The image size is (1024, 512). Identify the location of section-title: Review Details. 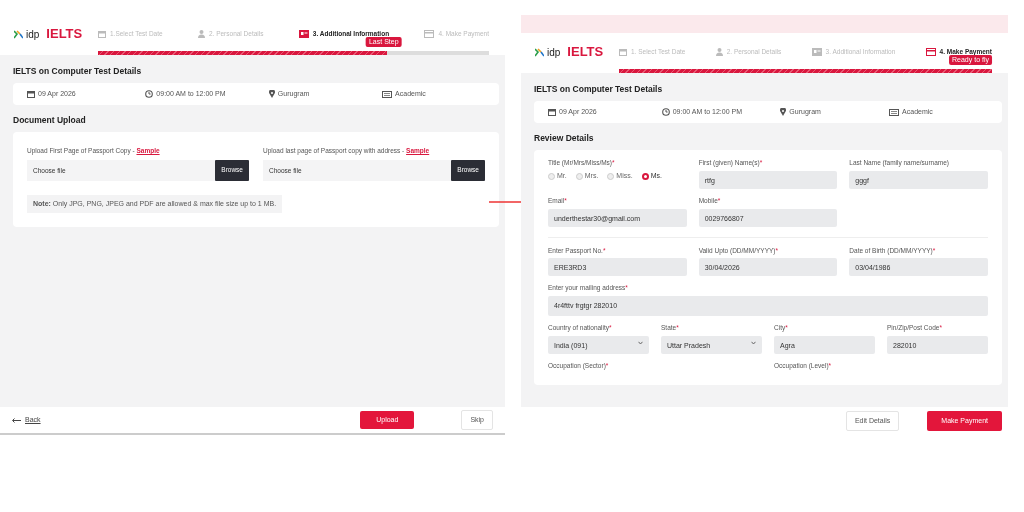
(564, 138).